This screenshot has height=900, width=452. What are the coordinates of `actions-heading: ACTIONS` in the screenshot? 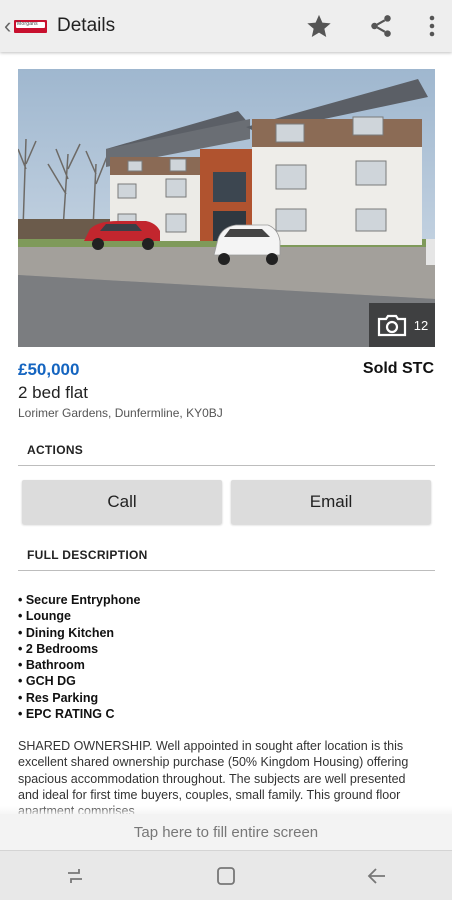 It's located at (226, 454).